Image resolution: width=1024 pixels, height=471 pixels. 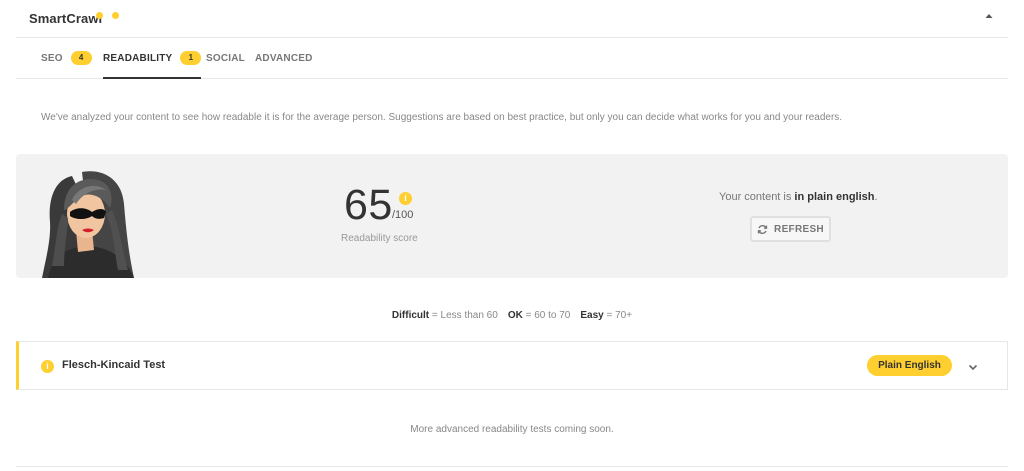 What do you see at coordinates (379, 238) in the screenshot?
I see `score-label: Readability score` at bounding box center [379, 238].